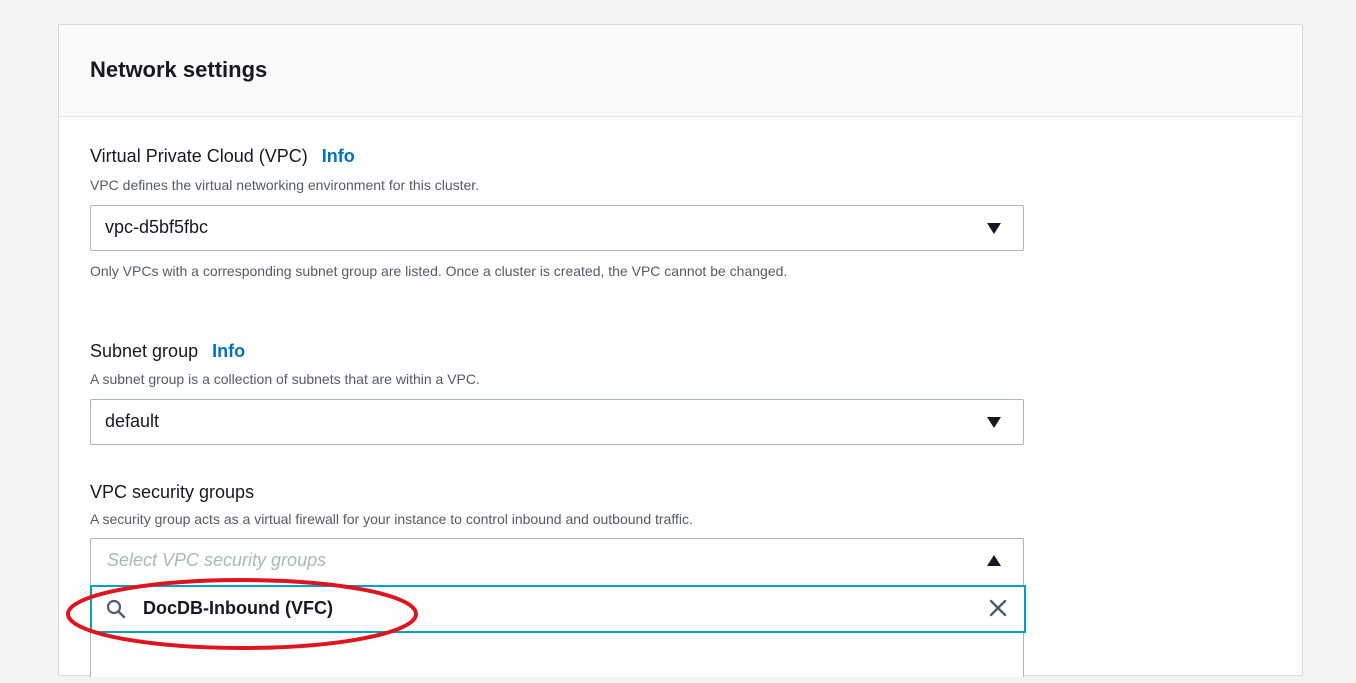  I want to click on vpc-label-row: Virtual Private Cloud (VPC) Info, so click(222, 156).